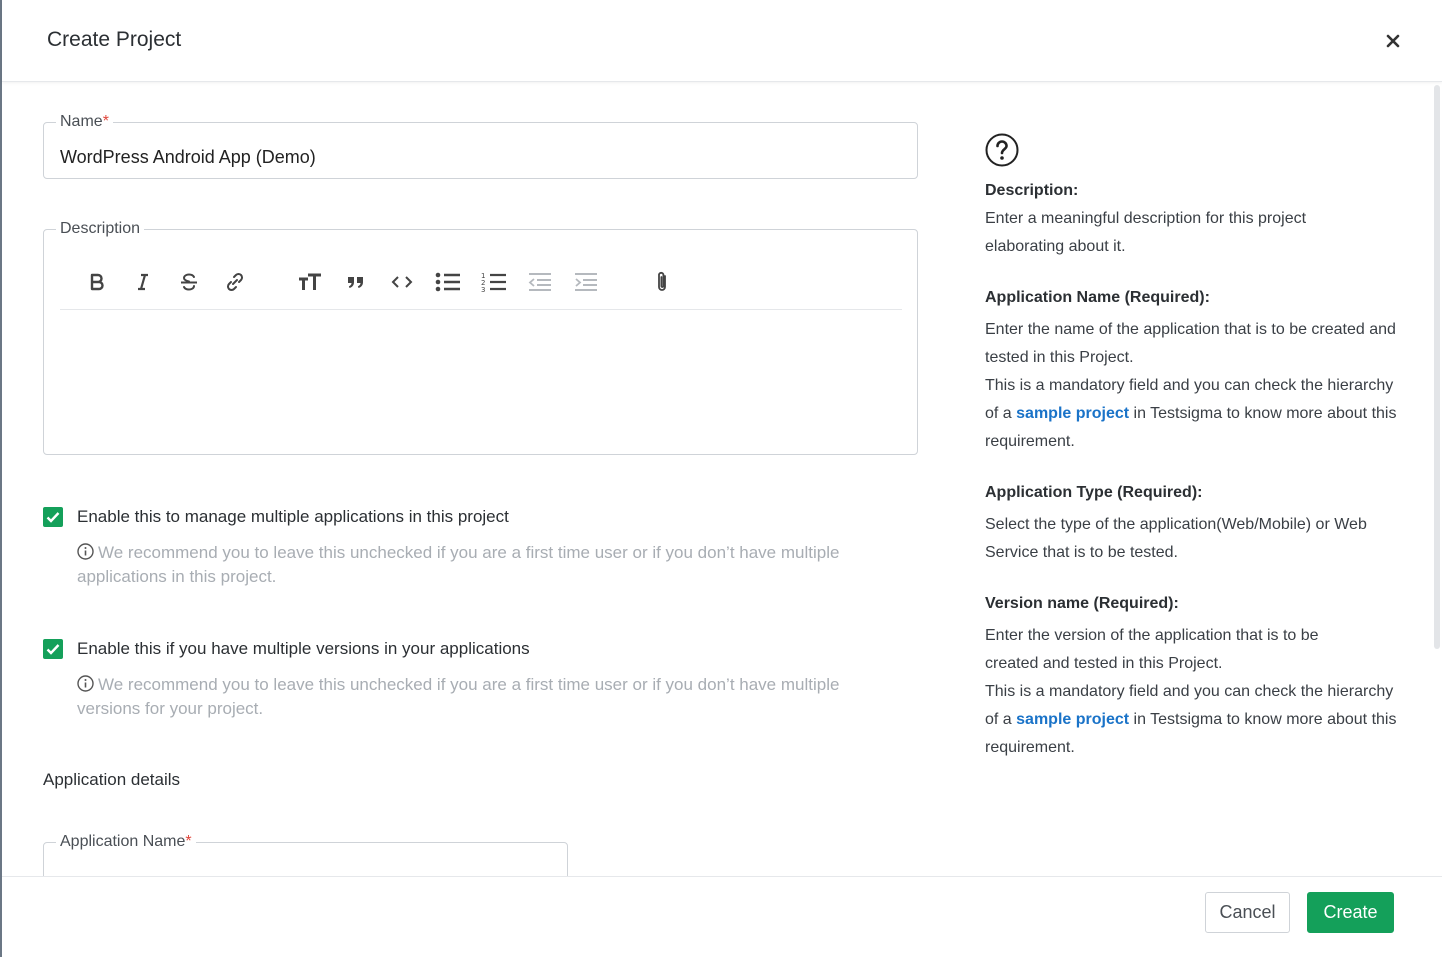  I want to click on close-icon, so click(1393, 41).